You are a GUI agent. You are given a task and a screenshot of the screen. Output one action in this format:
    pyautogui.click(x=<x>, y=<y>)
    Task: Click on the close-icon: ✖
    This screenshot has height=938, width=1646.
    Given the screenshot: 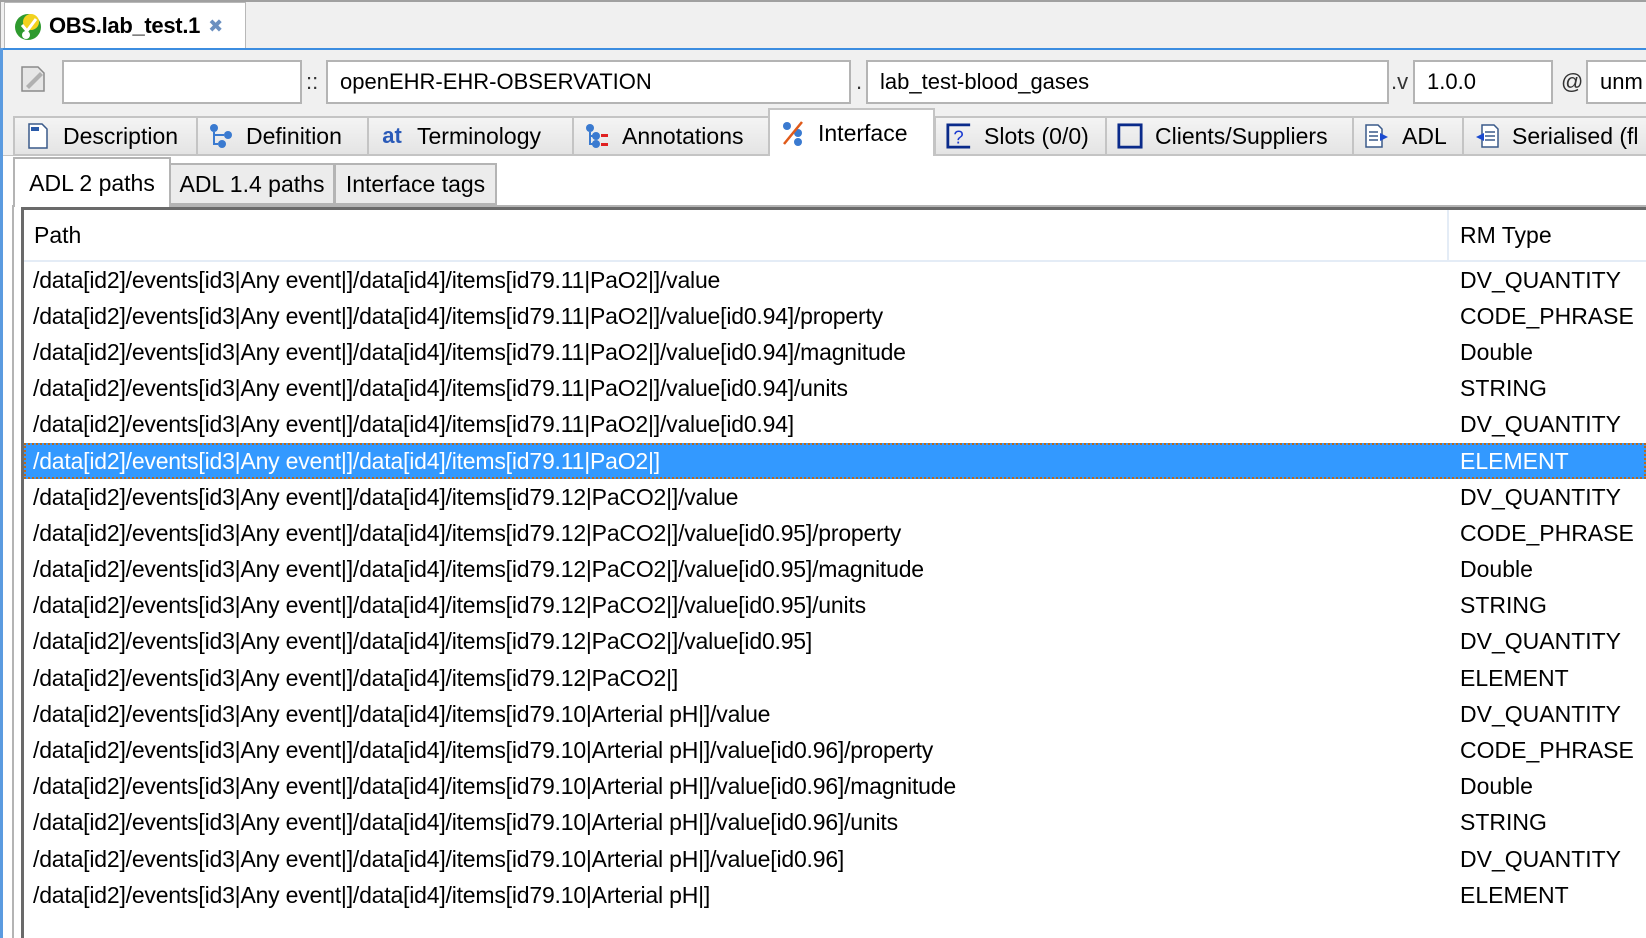 What is the action you would take?
    pyautogui.click(x=215, y=26)
    